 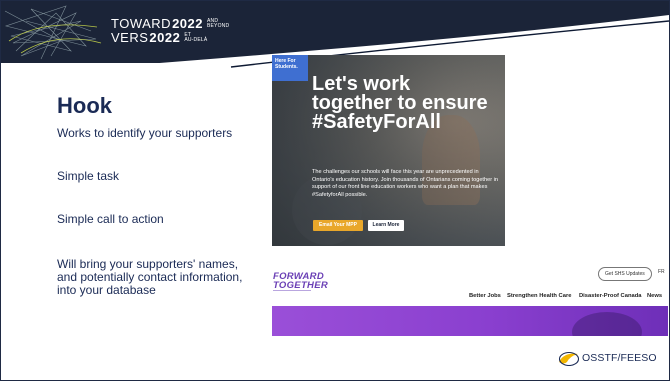 What do you see at coordinates (625, 274) in the screenshot?
I see `get-updates-button: Get SHS Updates` at bounding box center [625, 274].